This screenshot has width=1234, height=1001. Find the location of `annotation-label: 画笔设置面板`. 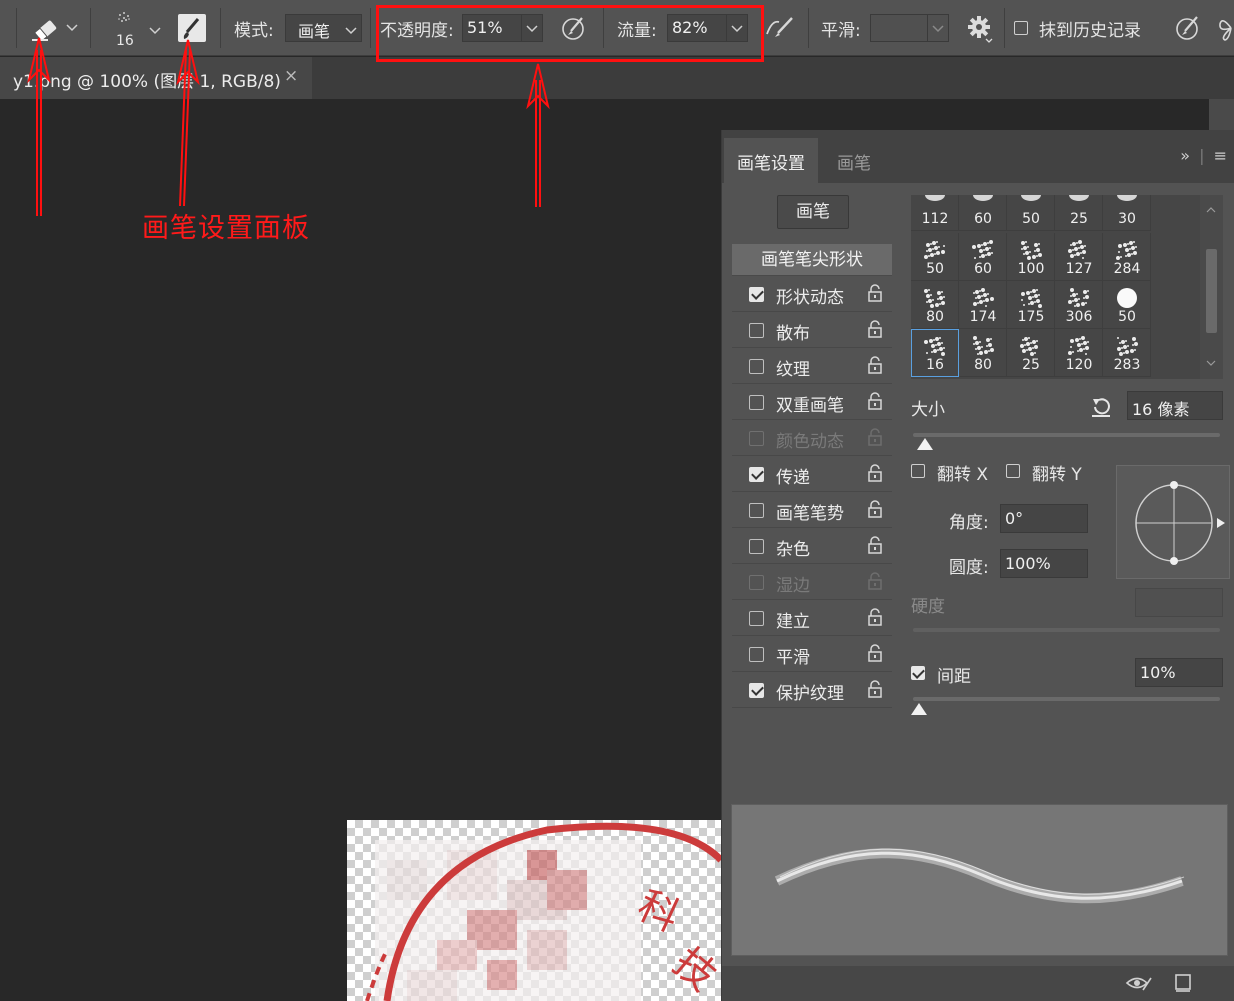

annotation-label: 画笔设置面板 is located at coordinates (226, 228).